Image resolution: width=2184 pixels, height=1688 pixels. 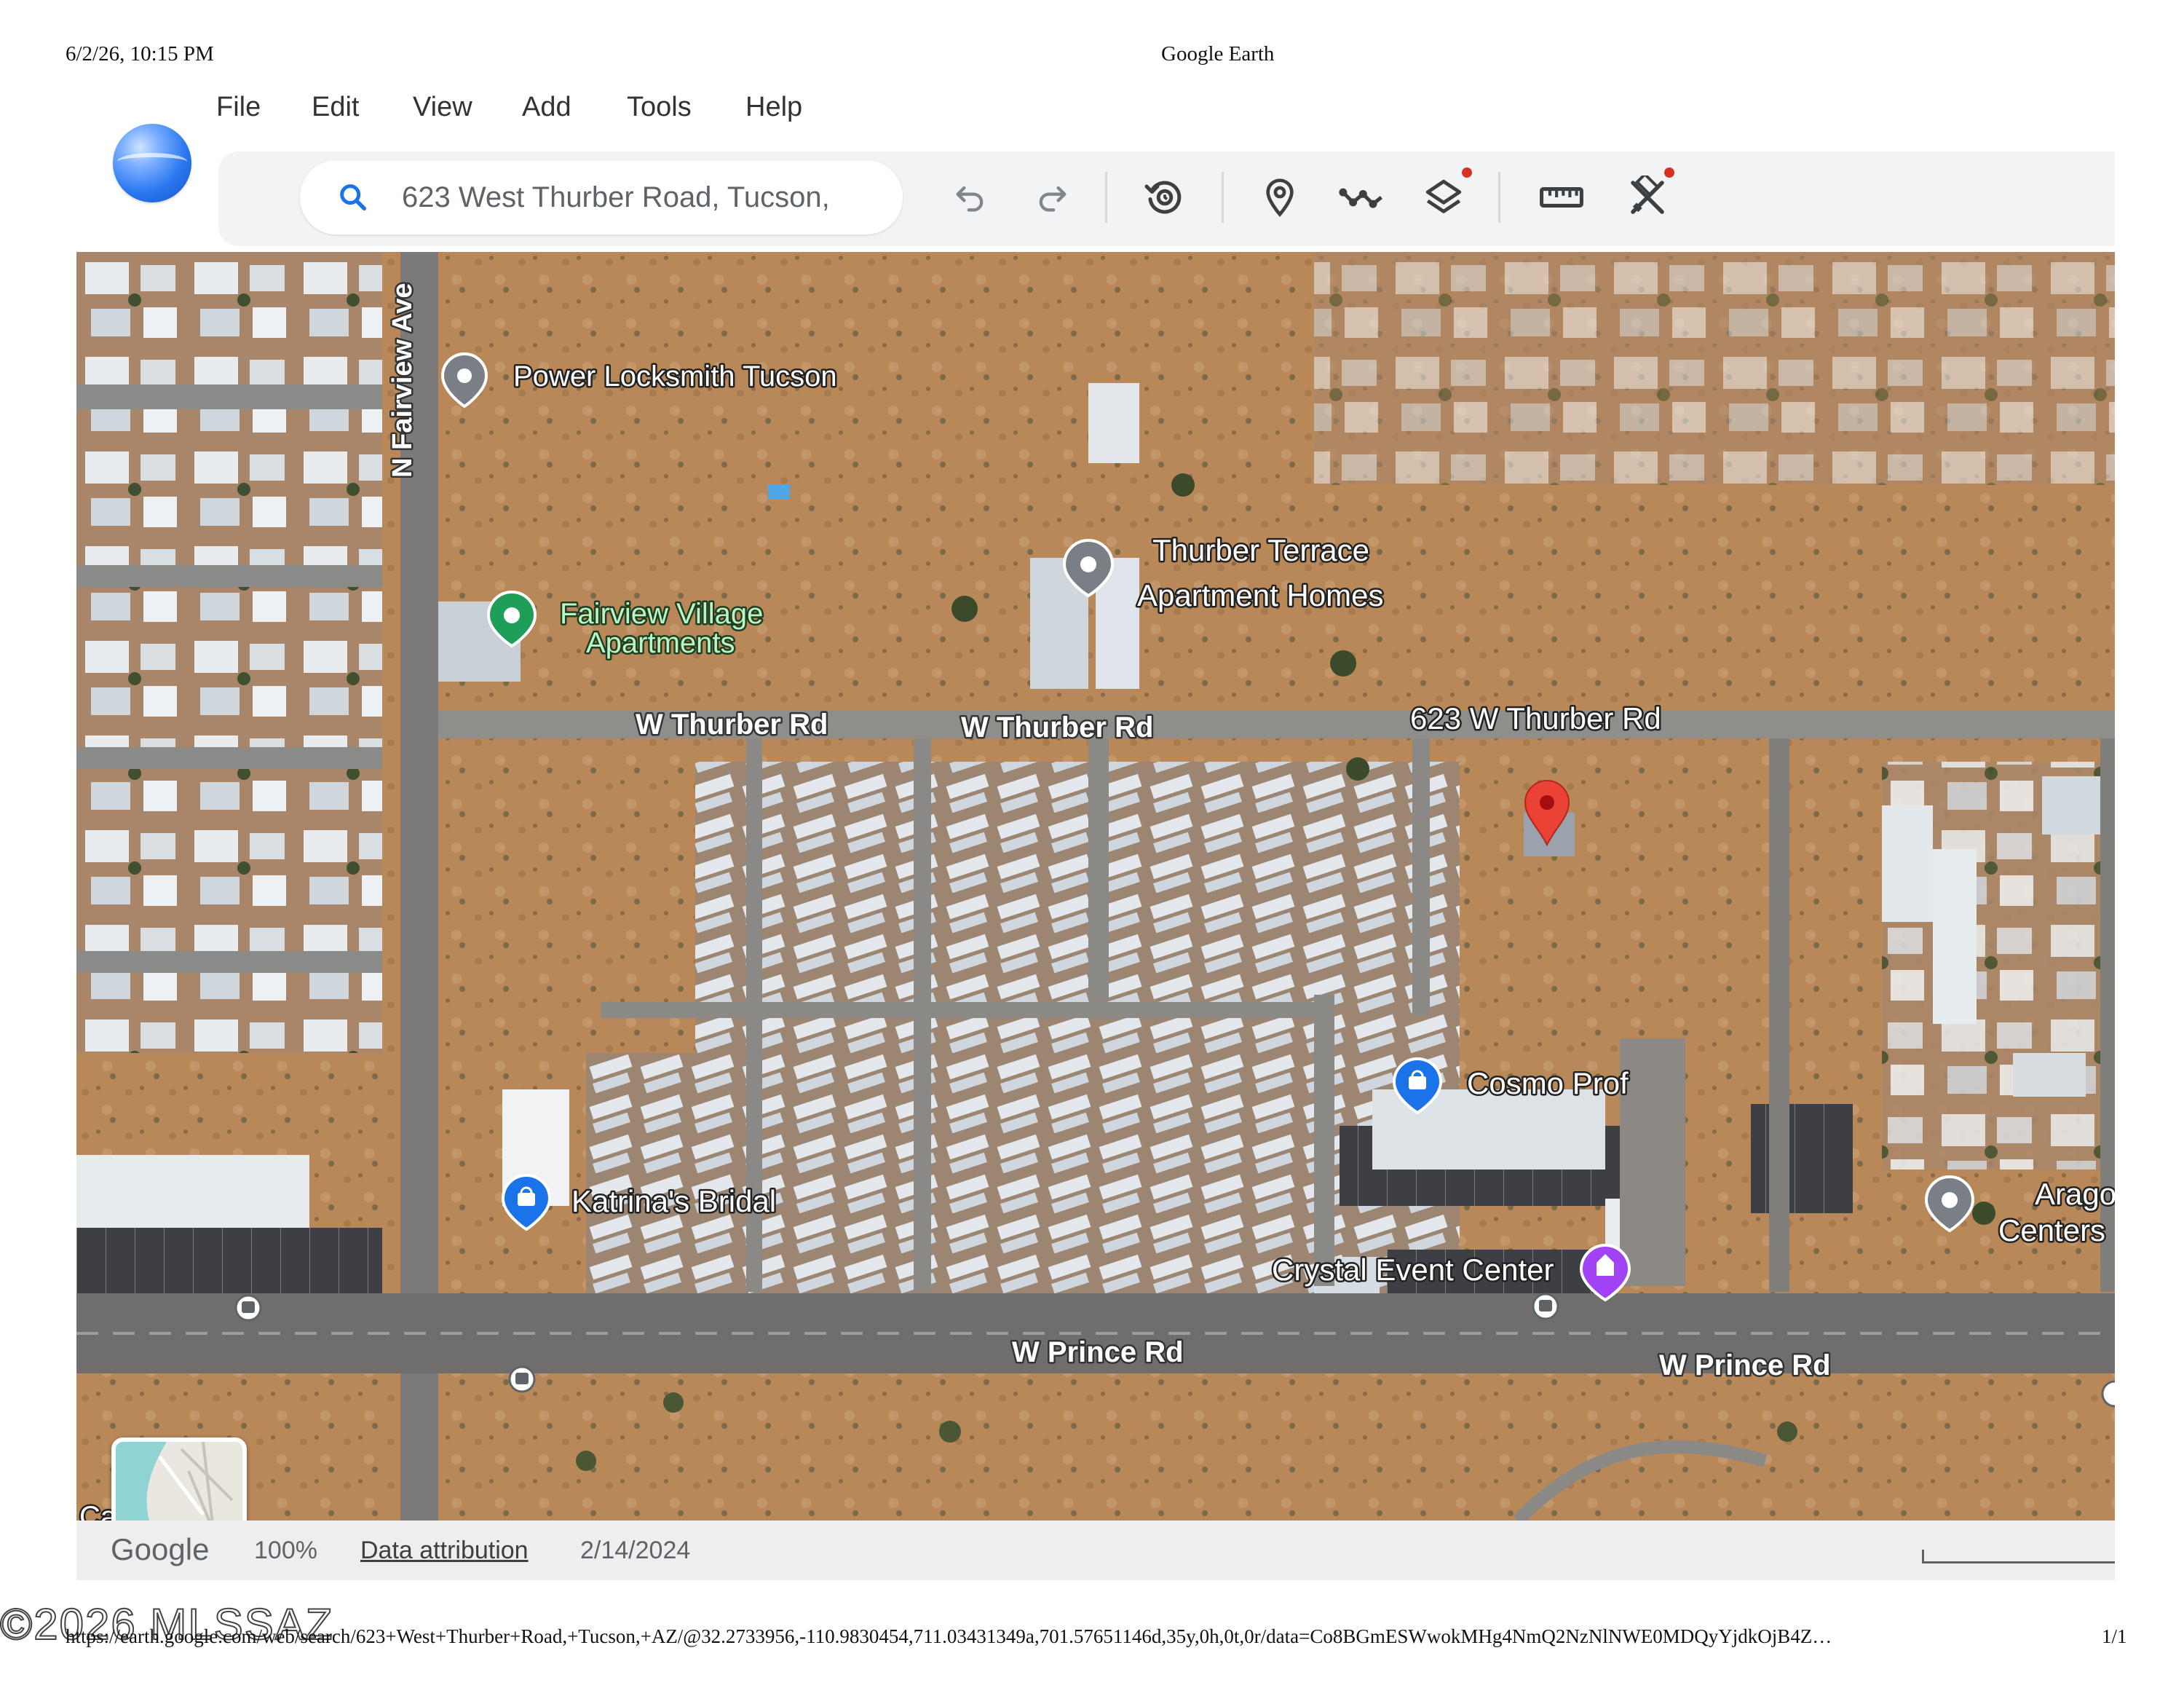 I want to click on path-icon, so click(x=1361, y=197).